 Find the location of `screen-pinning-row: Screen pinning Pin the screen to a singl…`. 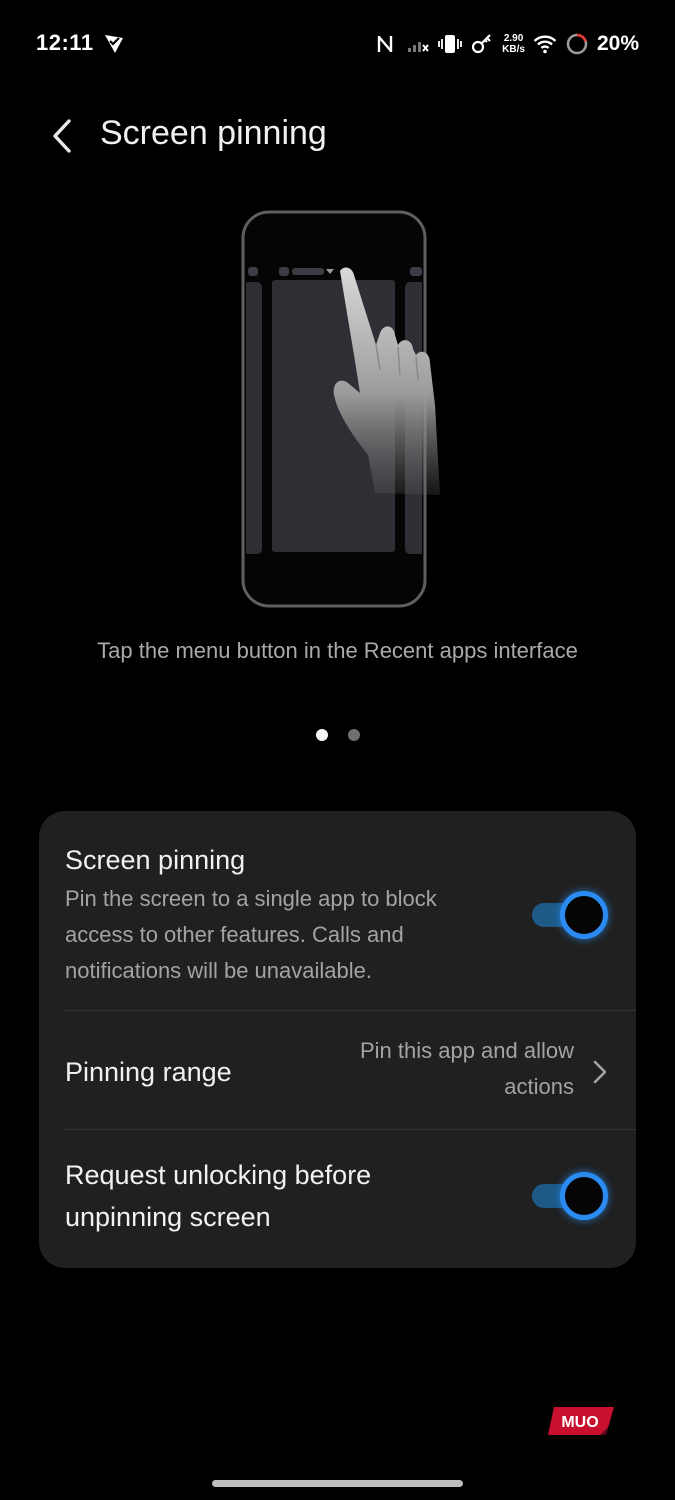

screen-pinning-row: Screen pinning Pin the screen to a singl… is located at coordinates (337, 910).